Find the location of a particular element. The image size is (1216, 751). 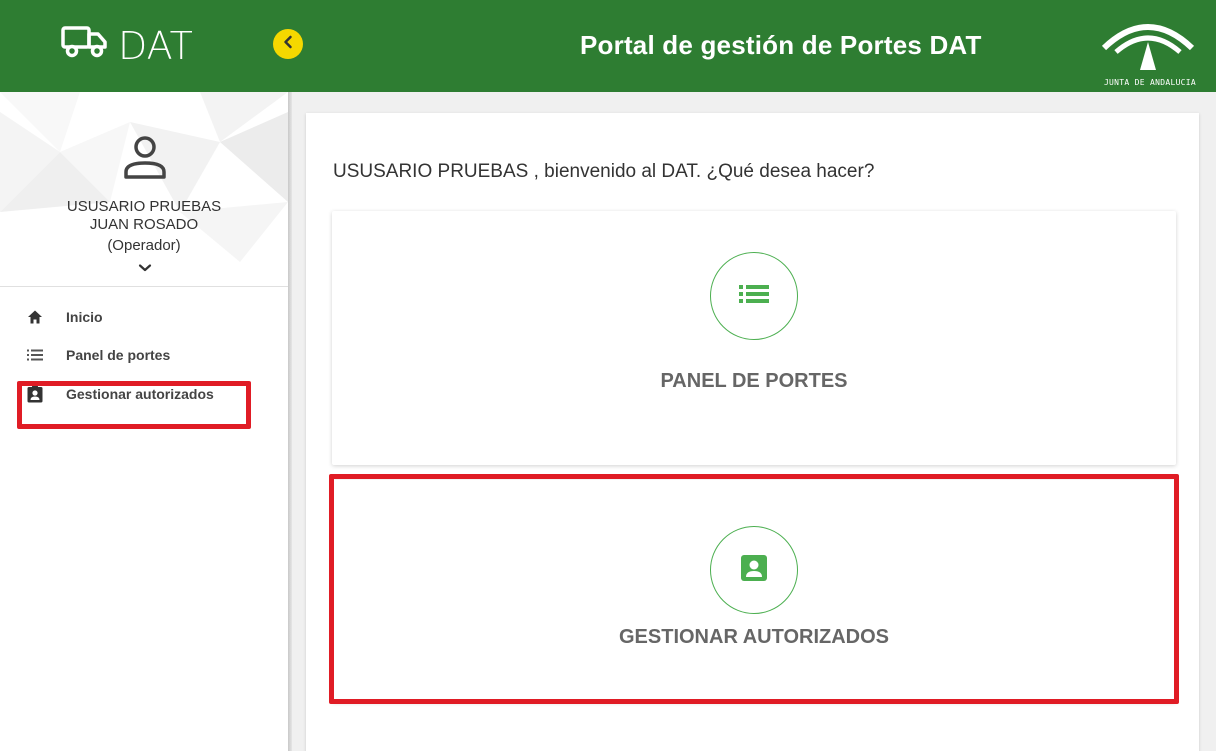

chevron-down-icon is located at coordinates (145, 266).